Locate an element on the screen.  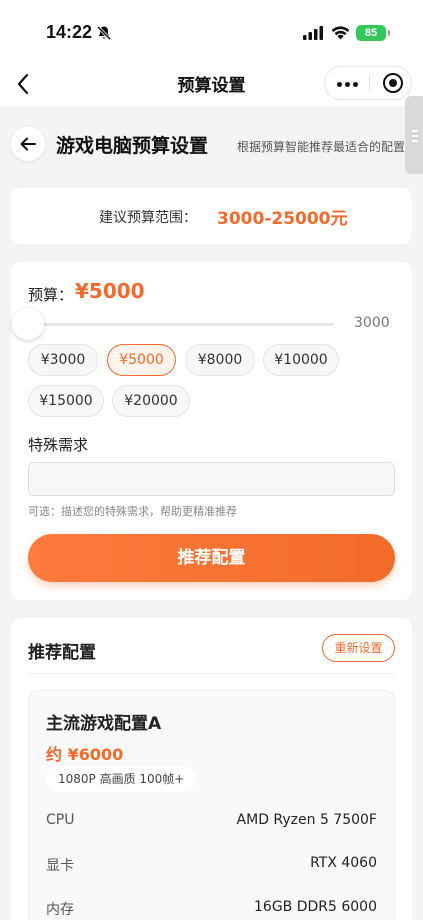
status-bar: 14:22 85 is located at coordinates (211, 31).